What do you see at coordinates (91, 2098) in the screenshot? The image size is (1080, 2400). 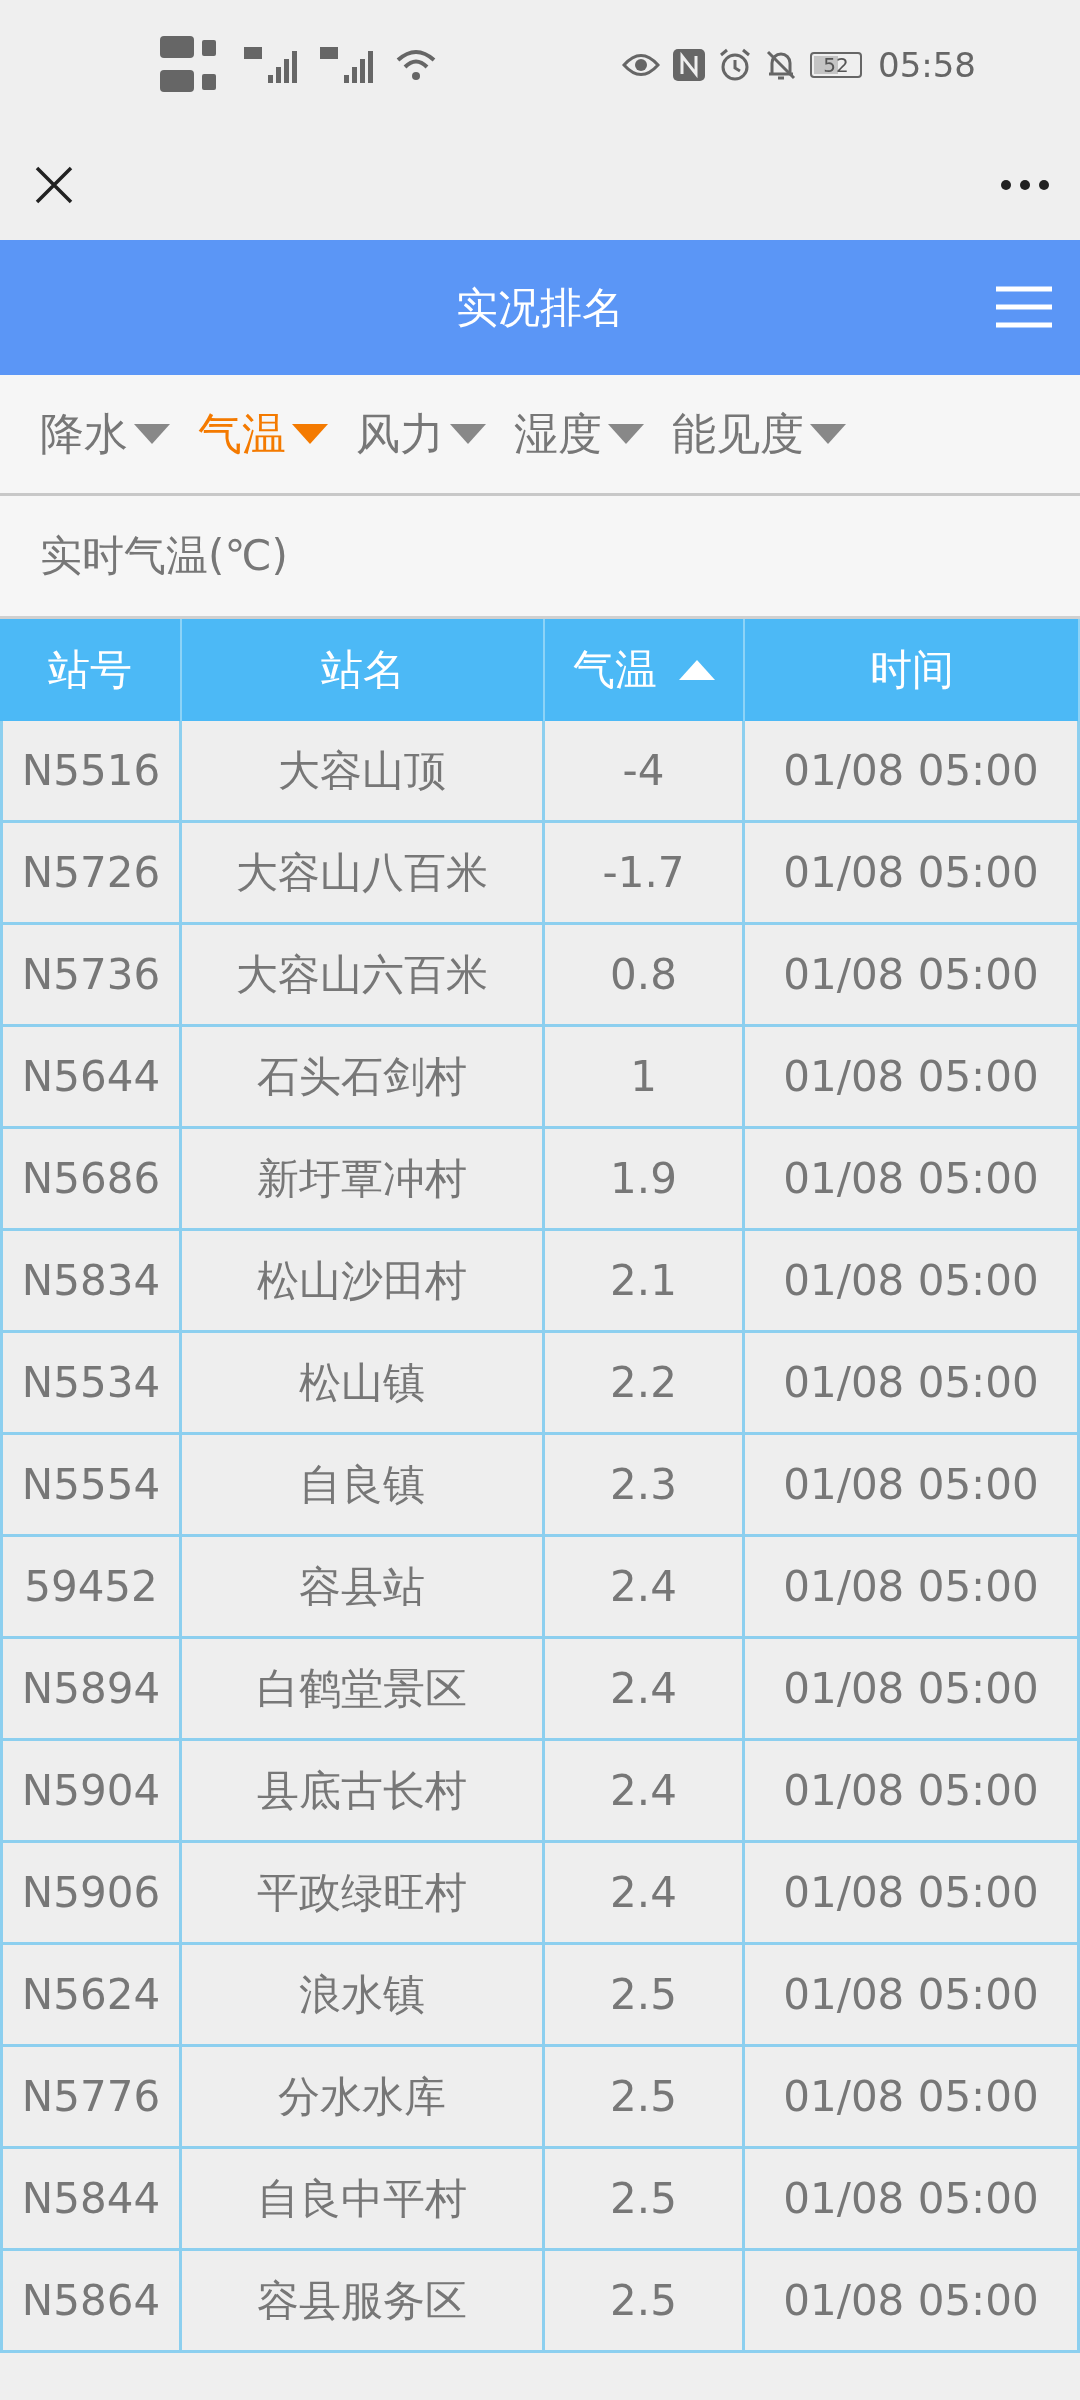 I see `table-cell: N5776` at bounding box center [91, 2098].